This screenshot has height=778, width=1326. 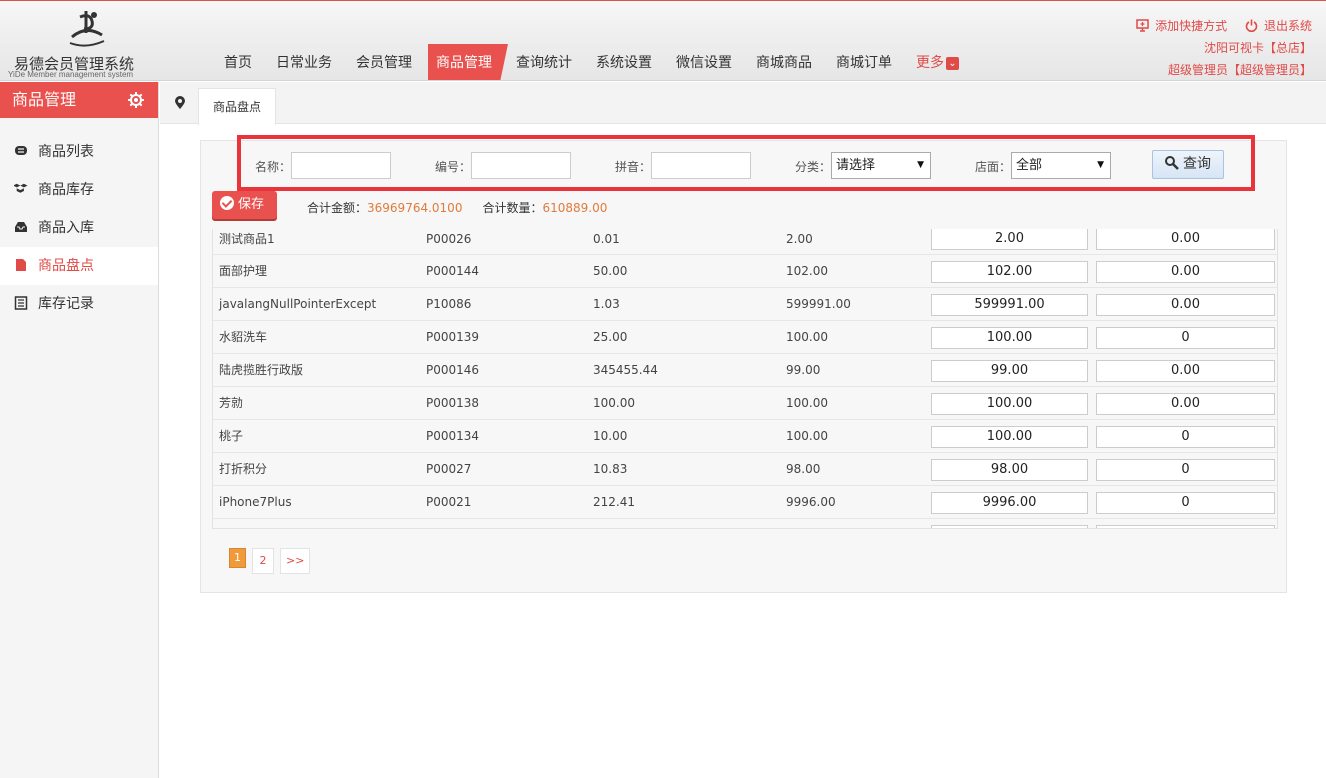 I want to click on next-page-button: >>, so click(x=295, y=561).